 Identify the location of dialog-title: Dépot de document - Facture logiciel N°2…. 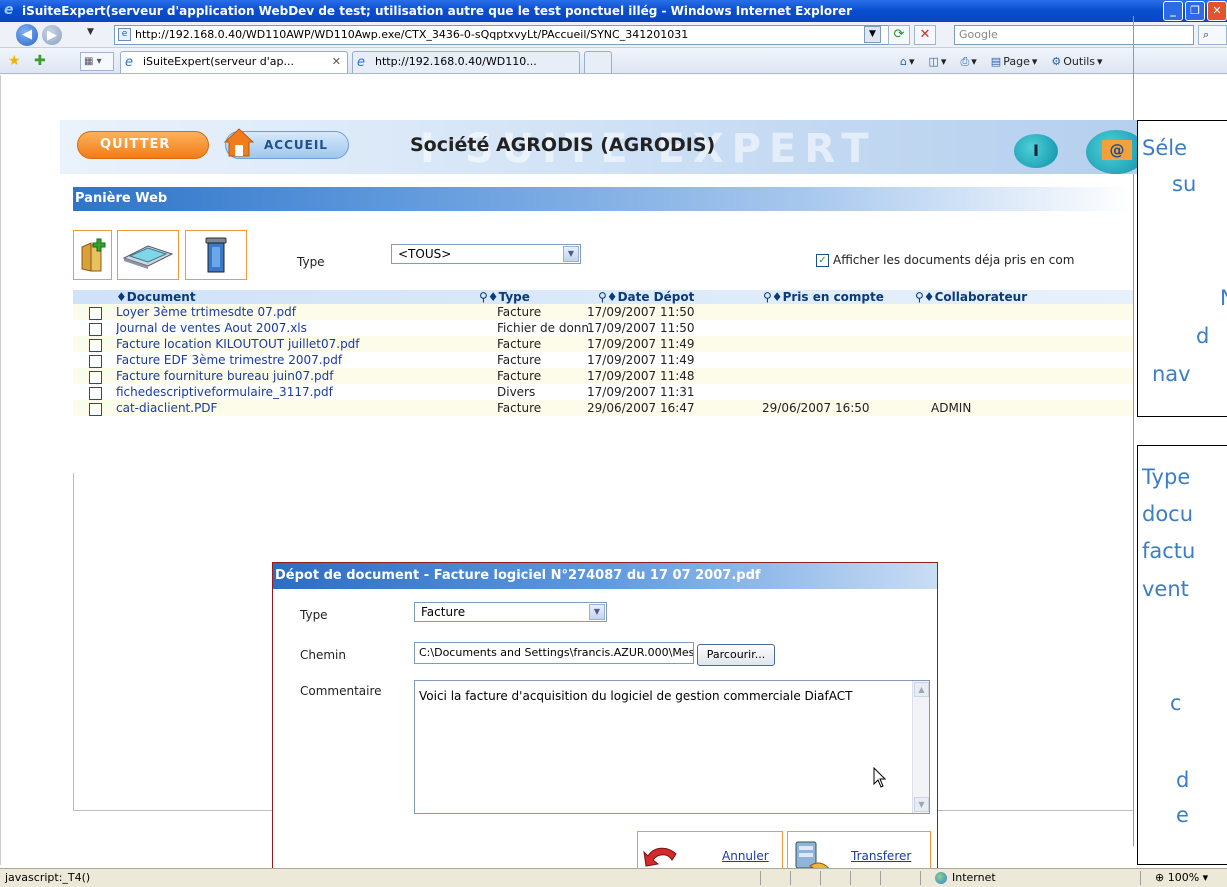
(605, 576).